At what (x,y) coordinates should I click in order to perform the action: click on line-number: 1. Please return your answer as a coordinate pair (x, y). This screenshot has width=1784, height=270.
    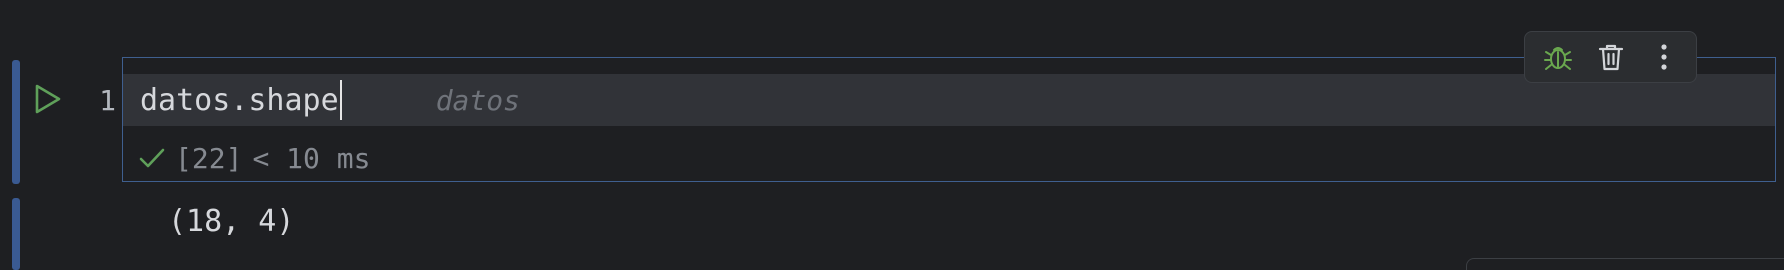
    Looking at the image, I should click on (107, 100).